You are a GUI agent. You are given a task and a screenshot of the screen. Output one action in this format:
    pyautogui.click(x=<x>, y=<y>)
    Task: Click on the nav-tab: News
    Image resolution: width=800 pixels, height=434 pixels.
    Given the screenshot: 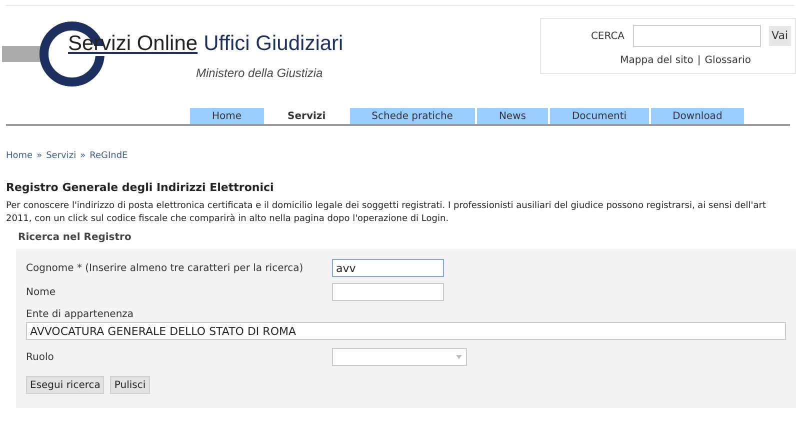 What is the action you would take?
    pyautogui.click(x=512, y=116)
    